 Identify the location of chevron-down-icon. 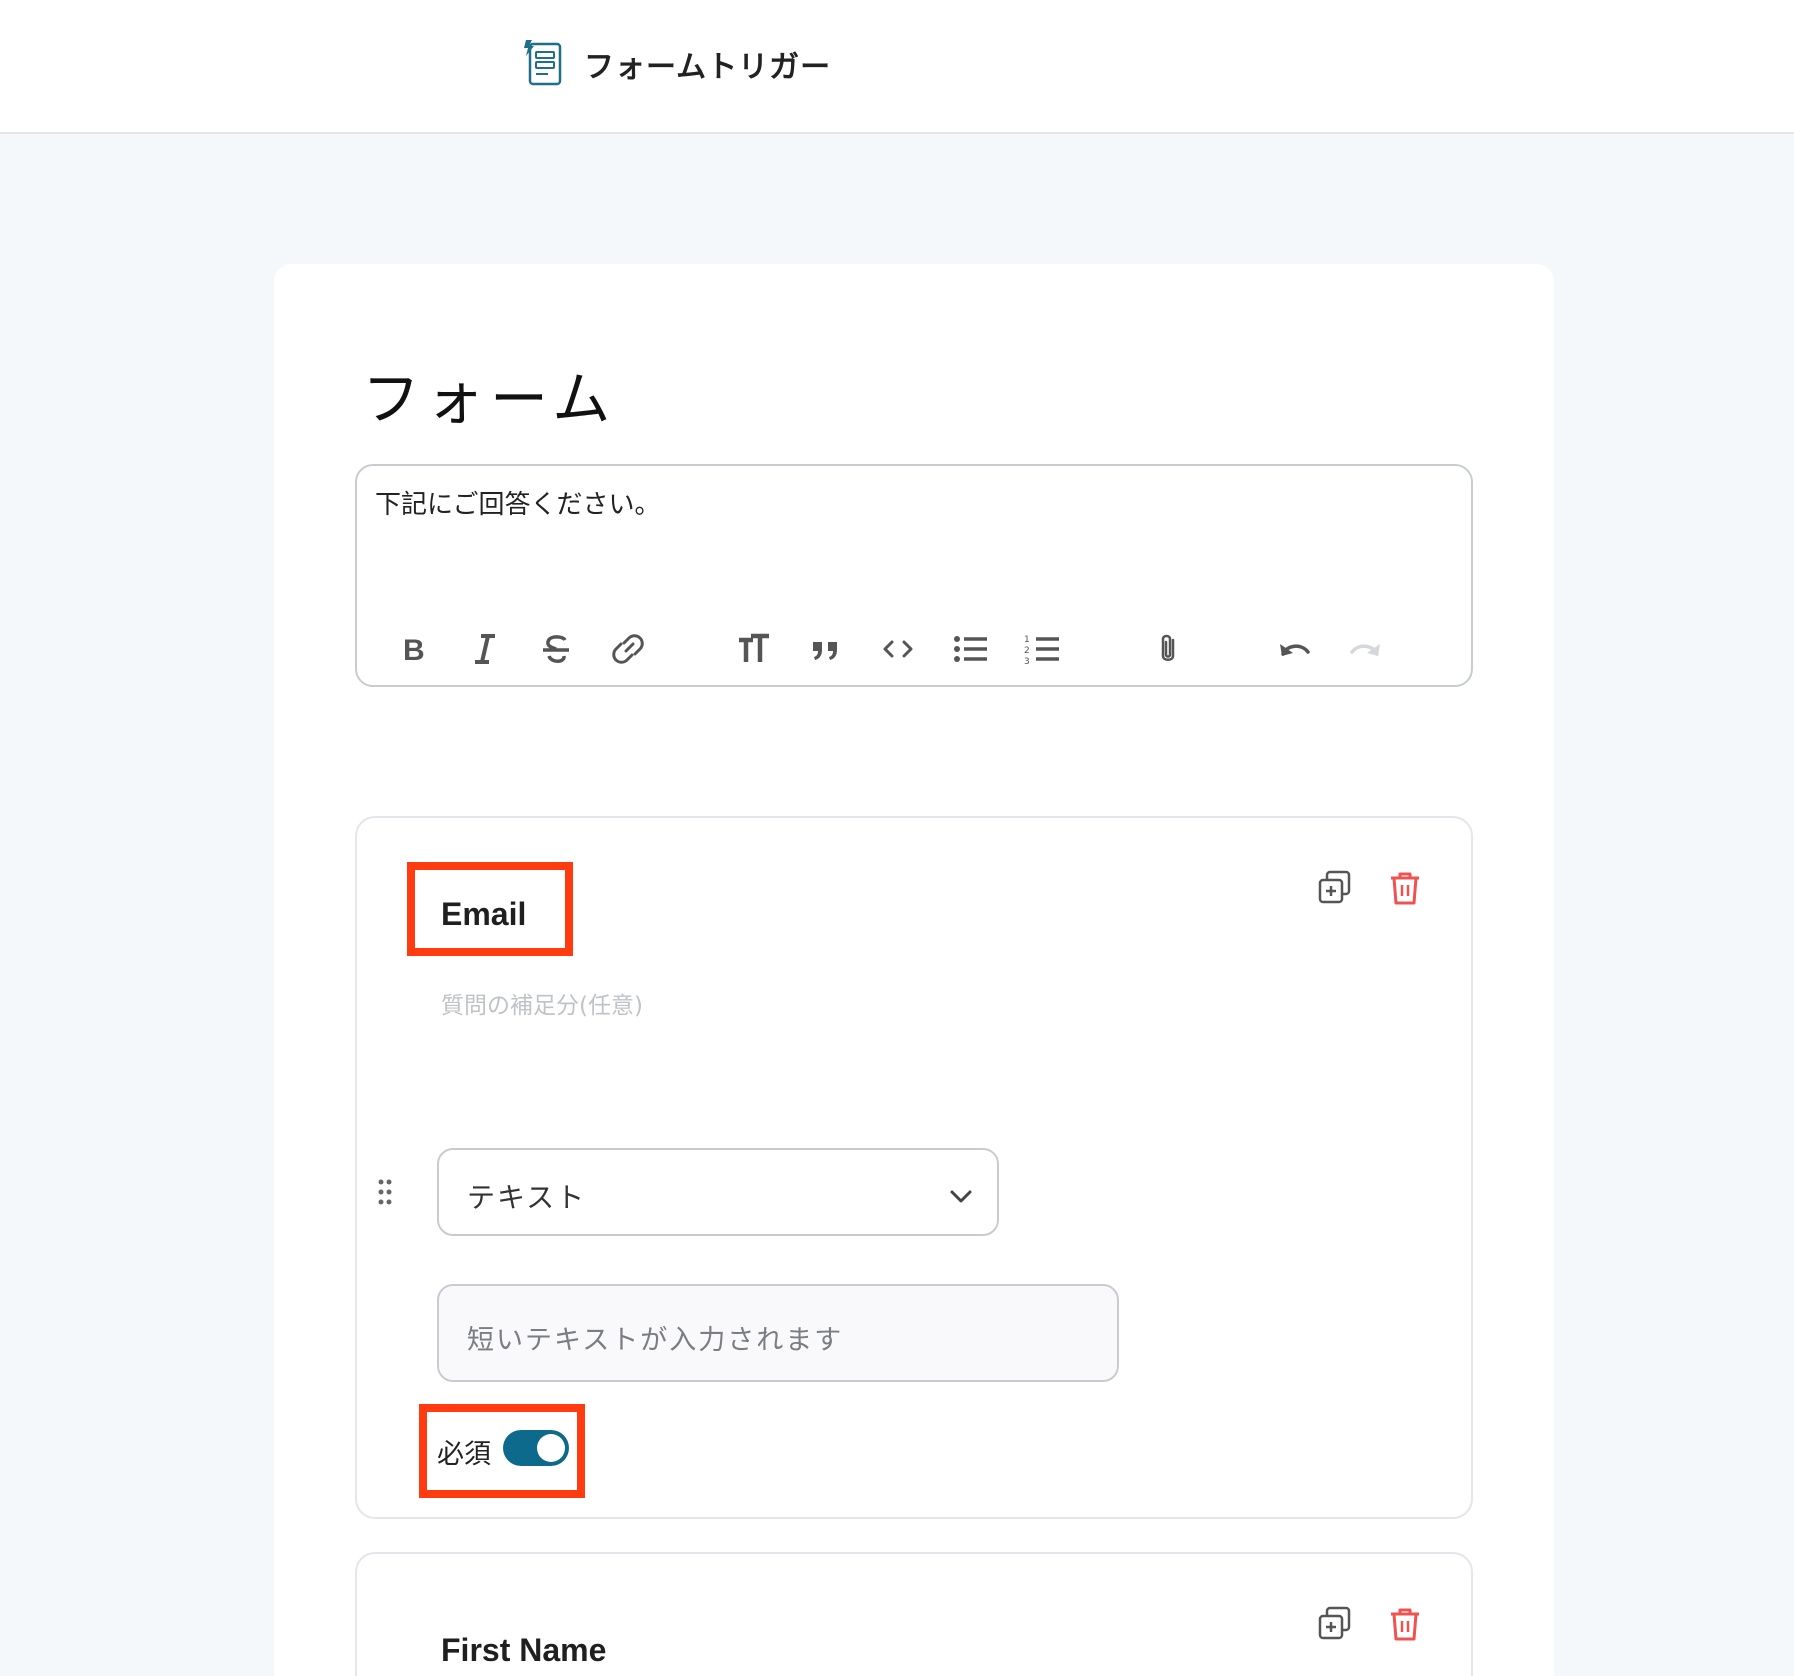
(961, 1196).